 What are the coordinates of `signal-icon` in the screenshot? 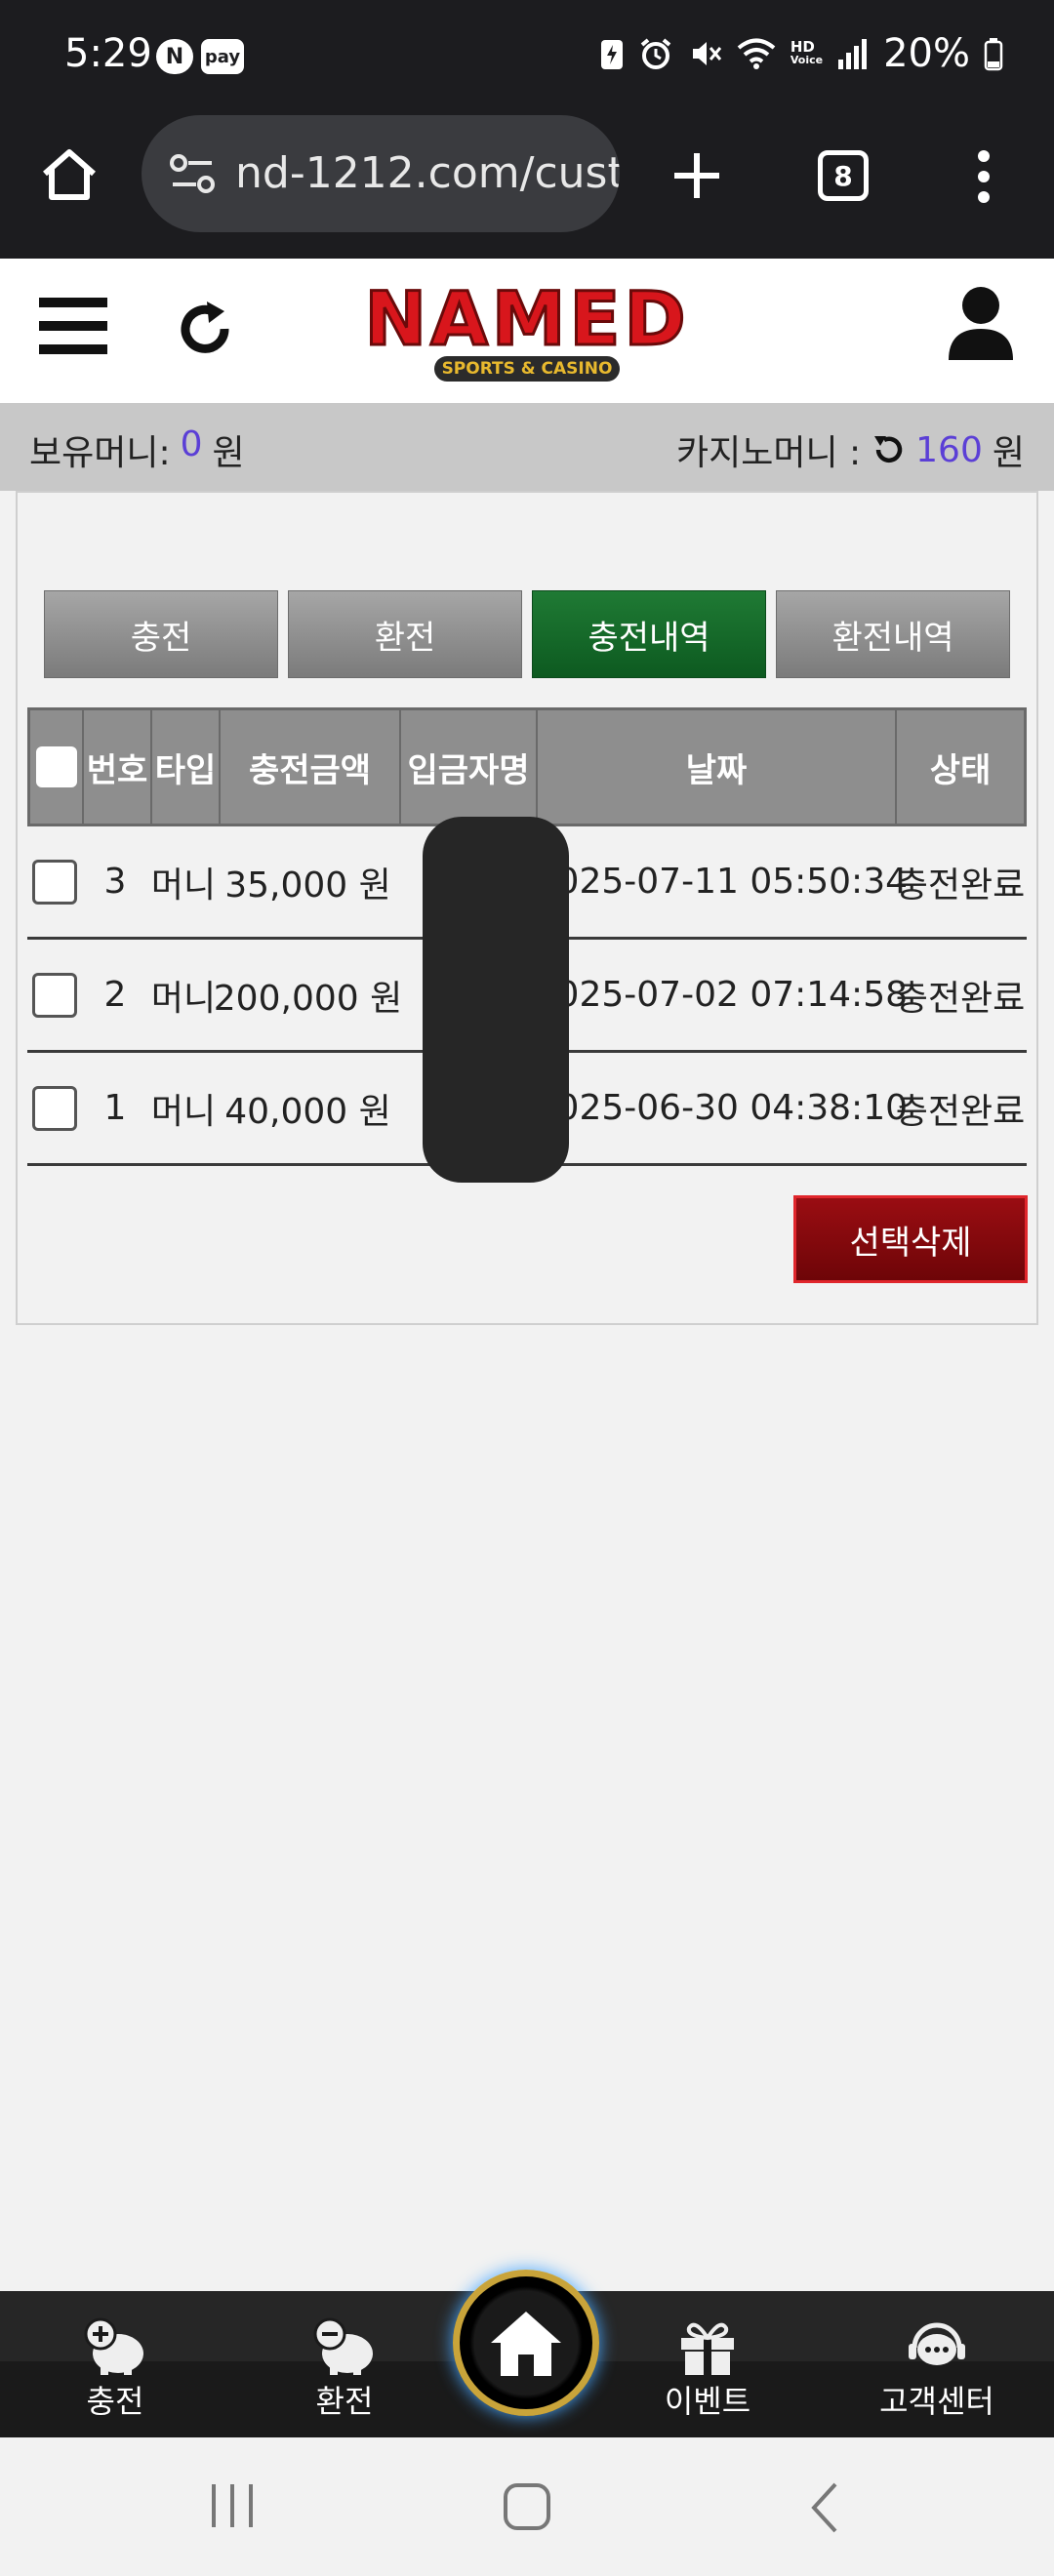 It's located at (853, 54).